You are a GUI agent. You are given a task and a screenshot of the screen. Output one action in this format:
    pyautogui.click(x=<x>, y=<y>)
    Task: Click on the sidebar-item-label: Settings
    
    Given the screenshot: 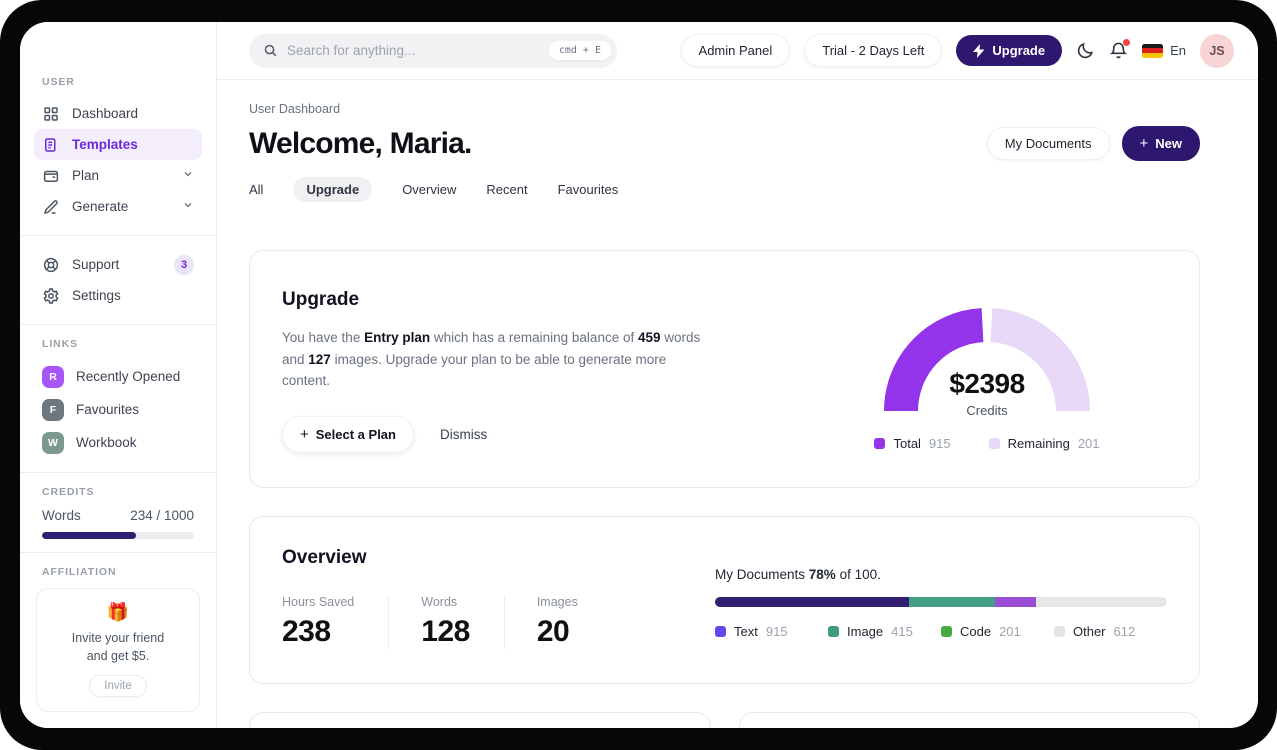 What is the action you would take?
    pyautogui.click(x=96, y=295)
    